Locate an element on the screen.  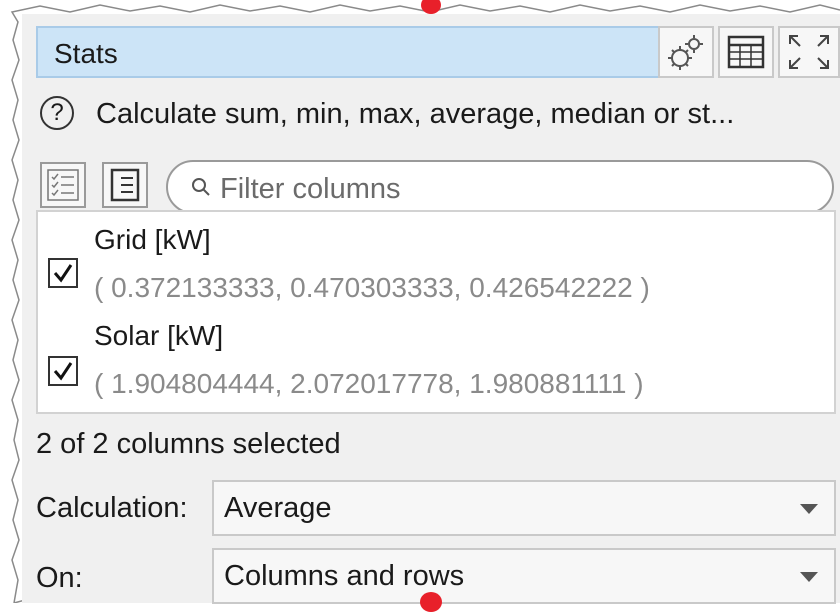
on-dropdown: Columns and rows is located at coordinates (524, 576).